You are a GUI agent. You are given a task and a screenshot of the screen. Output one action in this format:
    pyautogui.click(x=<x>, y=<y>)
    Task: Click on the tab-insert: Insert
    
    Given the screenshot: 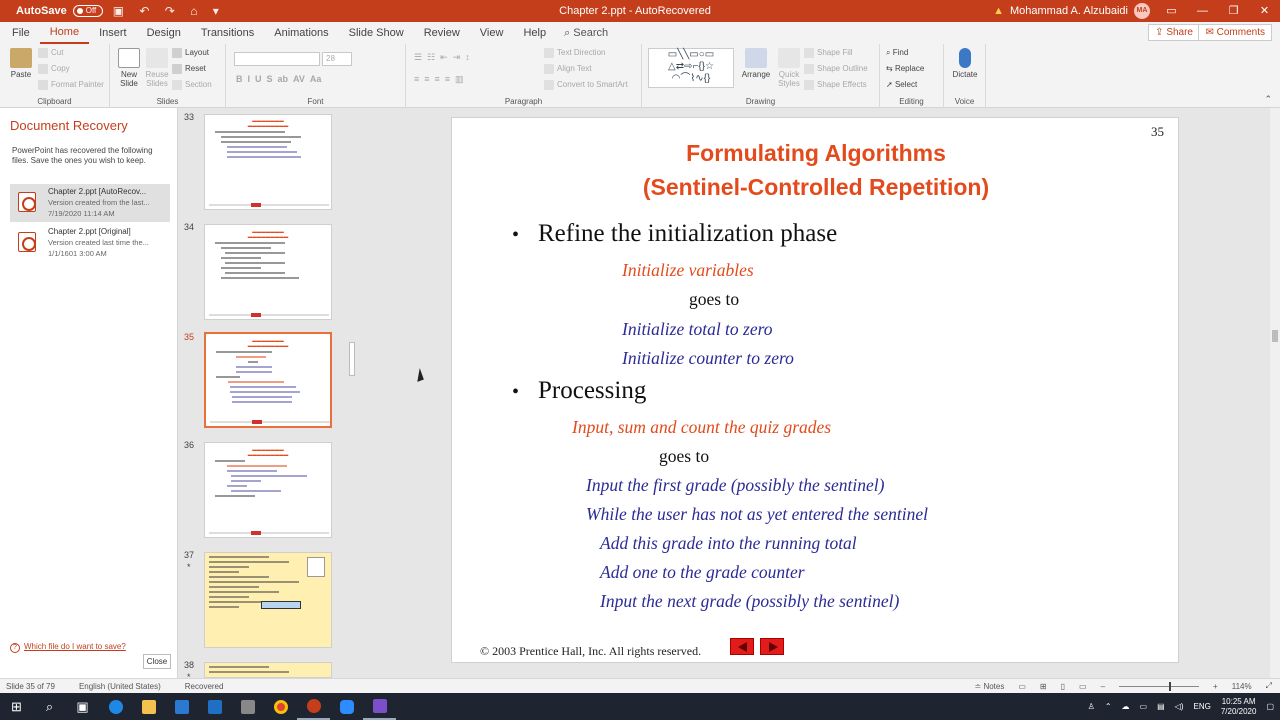 What is the action you would take?
    pyautogui.click(x=113, y=33)
    